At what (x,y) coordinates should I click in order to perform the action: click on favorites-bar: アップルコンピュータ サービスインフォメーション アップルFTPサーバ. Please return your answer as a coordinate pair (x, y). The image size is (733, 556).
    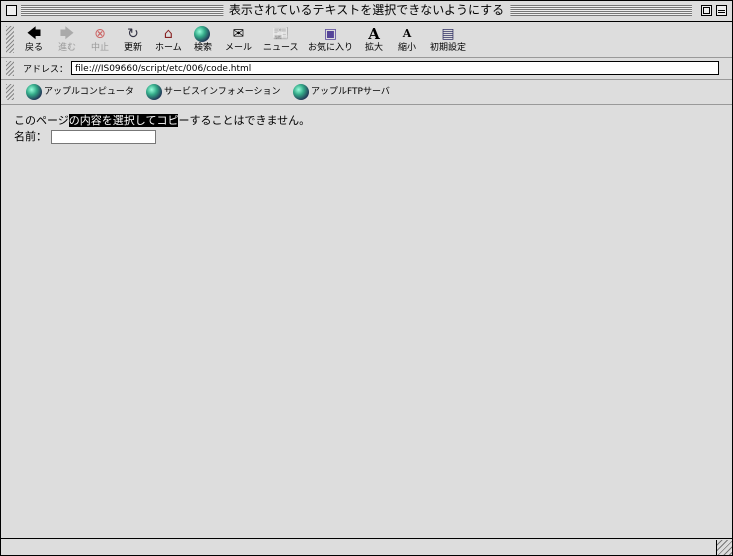
    Looking at the image, I should click on (366, 92).